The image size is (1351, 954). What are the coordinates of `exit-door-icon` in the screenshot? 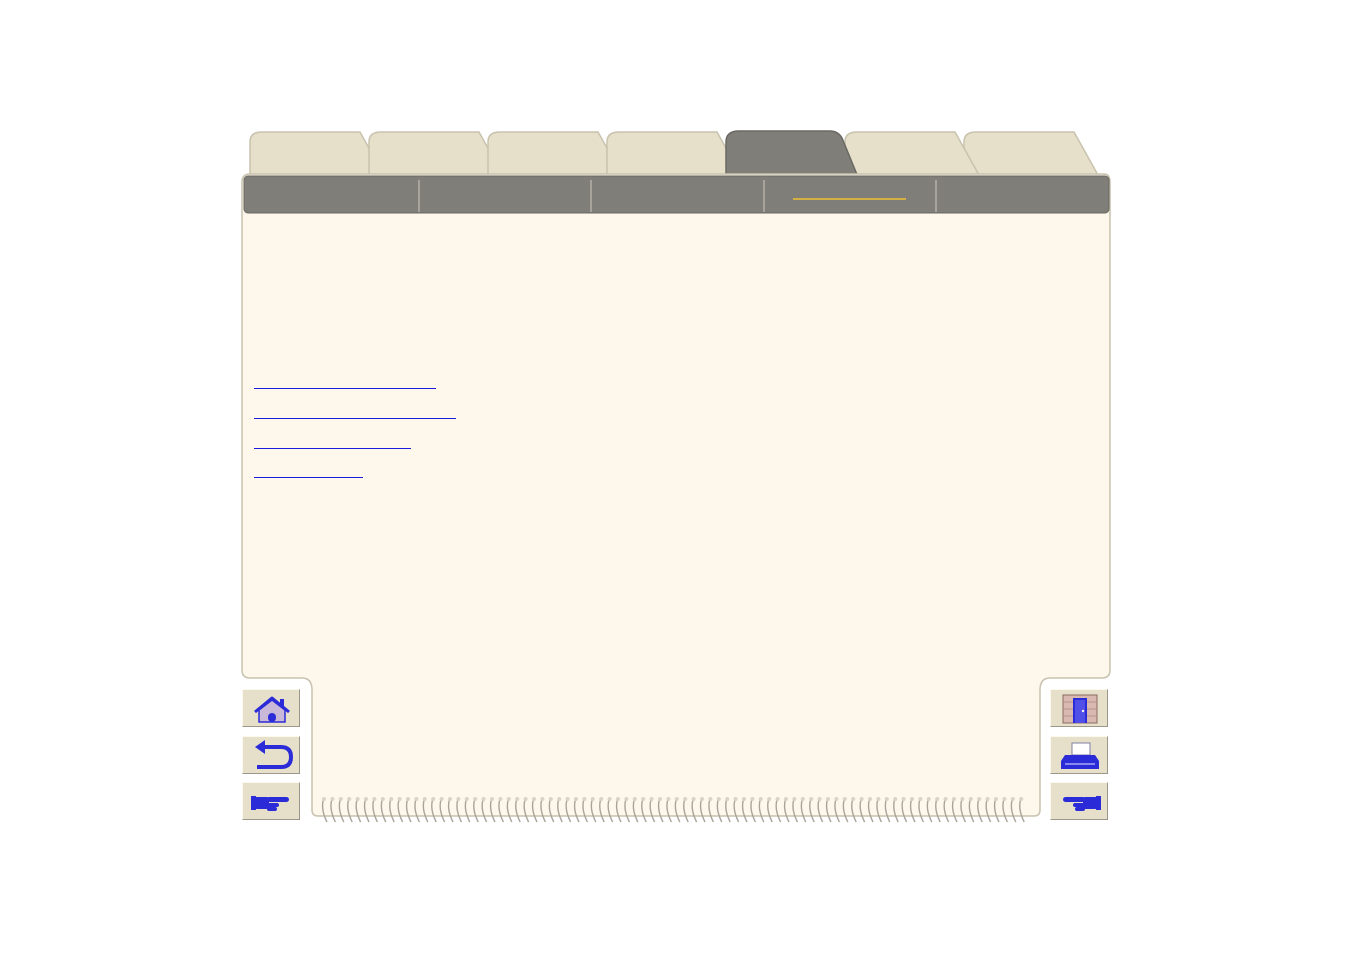 It's located at (1080, 709).